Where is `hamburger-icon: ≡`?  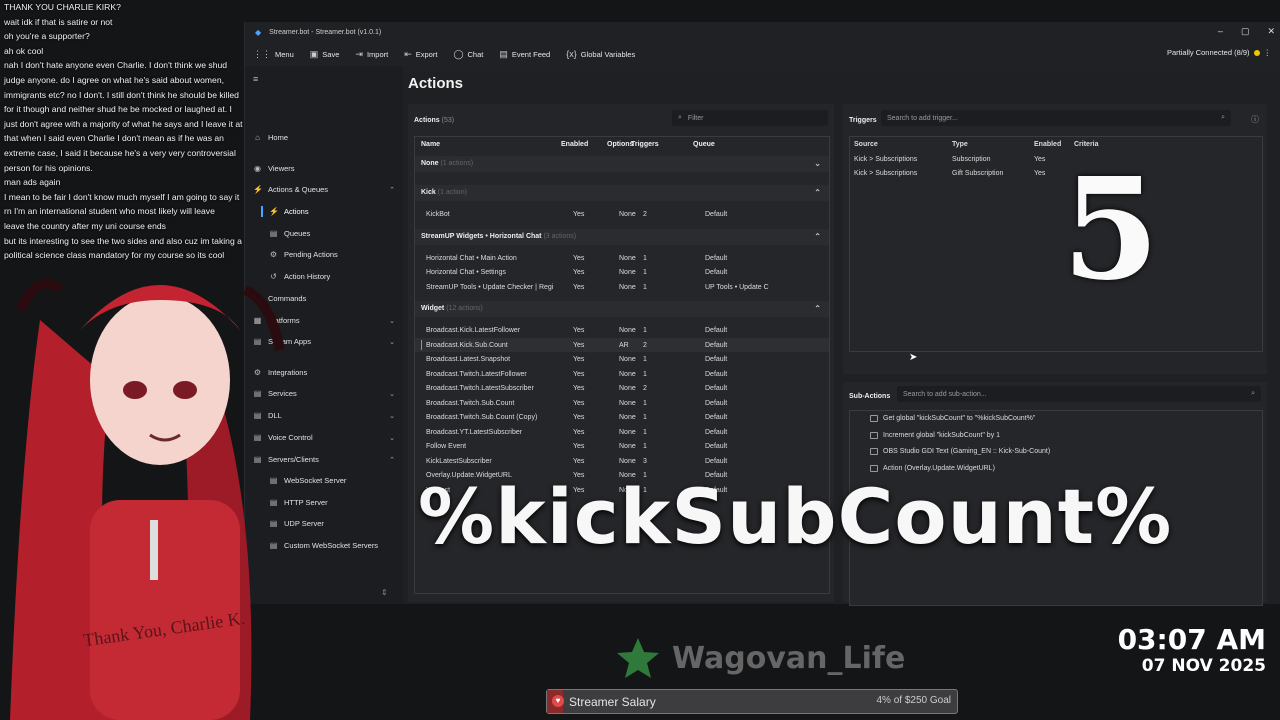
hamburger-icon: ≡ is located at coordinates (255, 79).